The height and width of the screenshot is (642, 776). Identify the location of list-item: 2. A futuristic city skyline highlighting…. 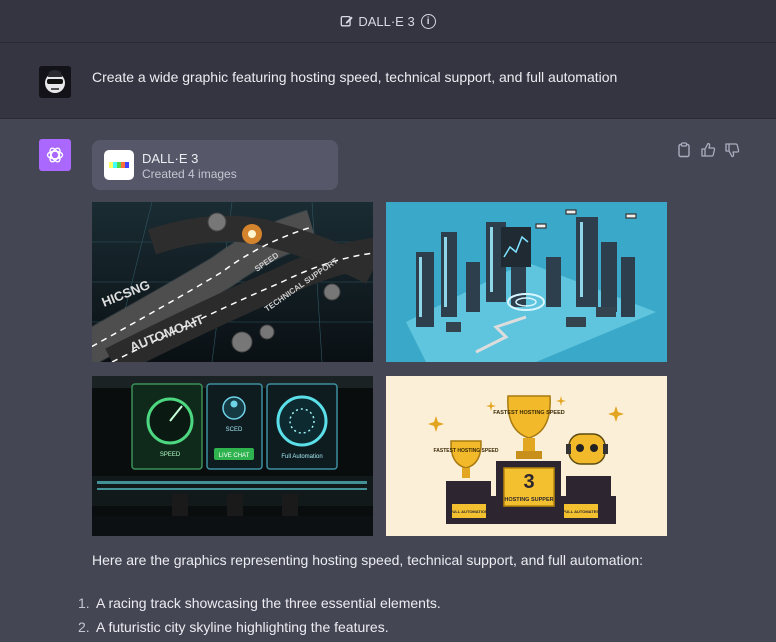
(259, 630).